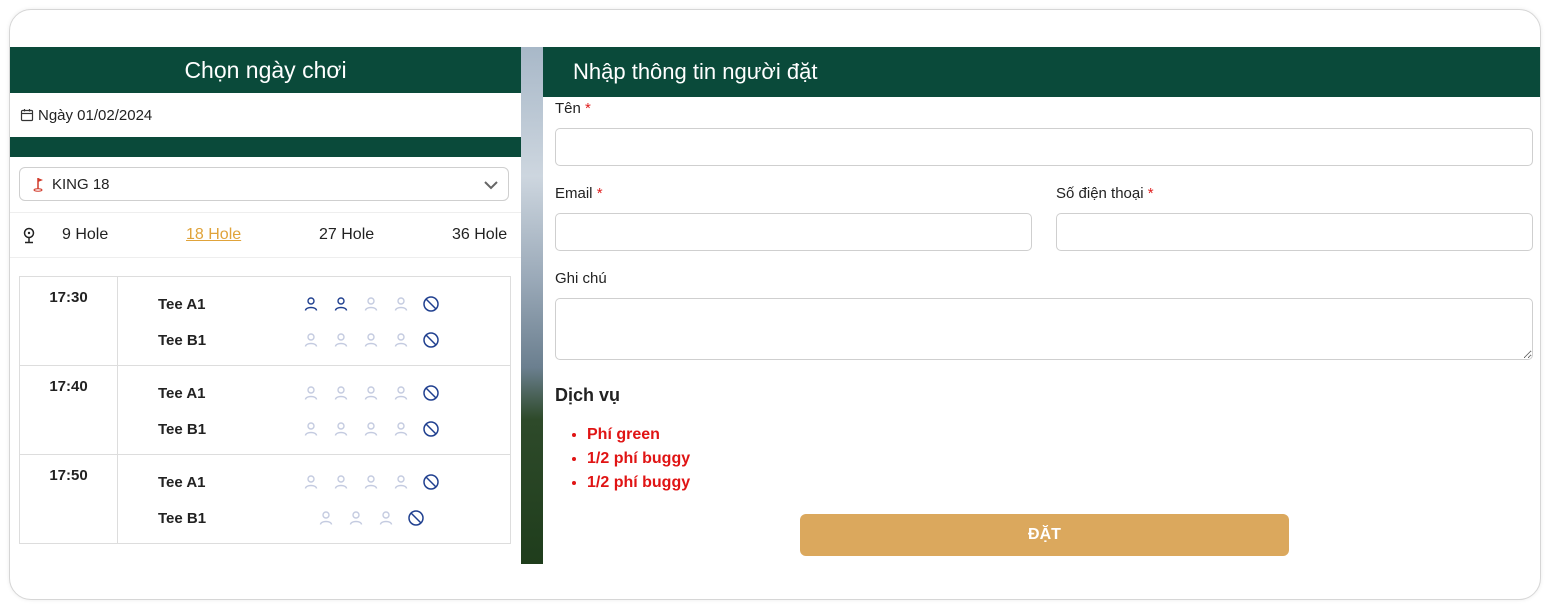 The height and width of the screenshot is (608, 1550). What do you see at coordinates (581, 278) in the screenshot?
I see `note-label: Ghi chú` at bounding box center [581, 278].